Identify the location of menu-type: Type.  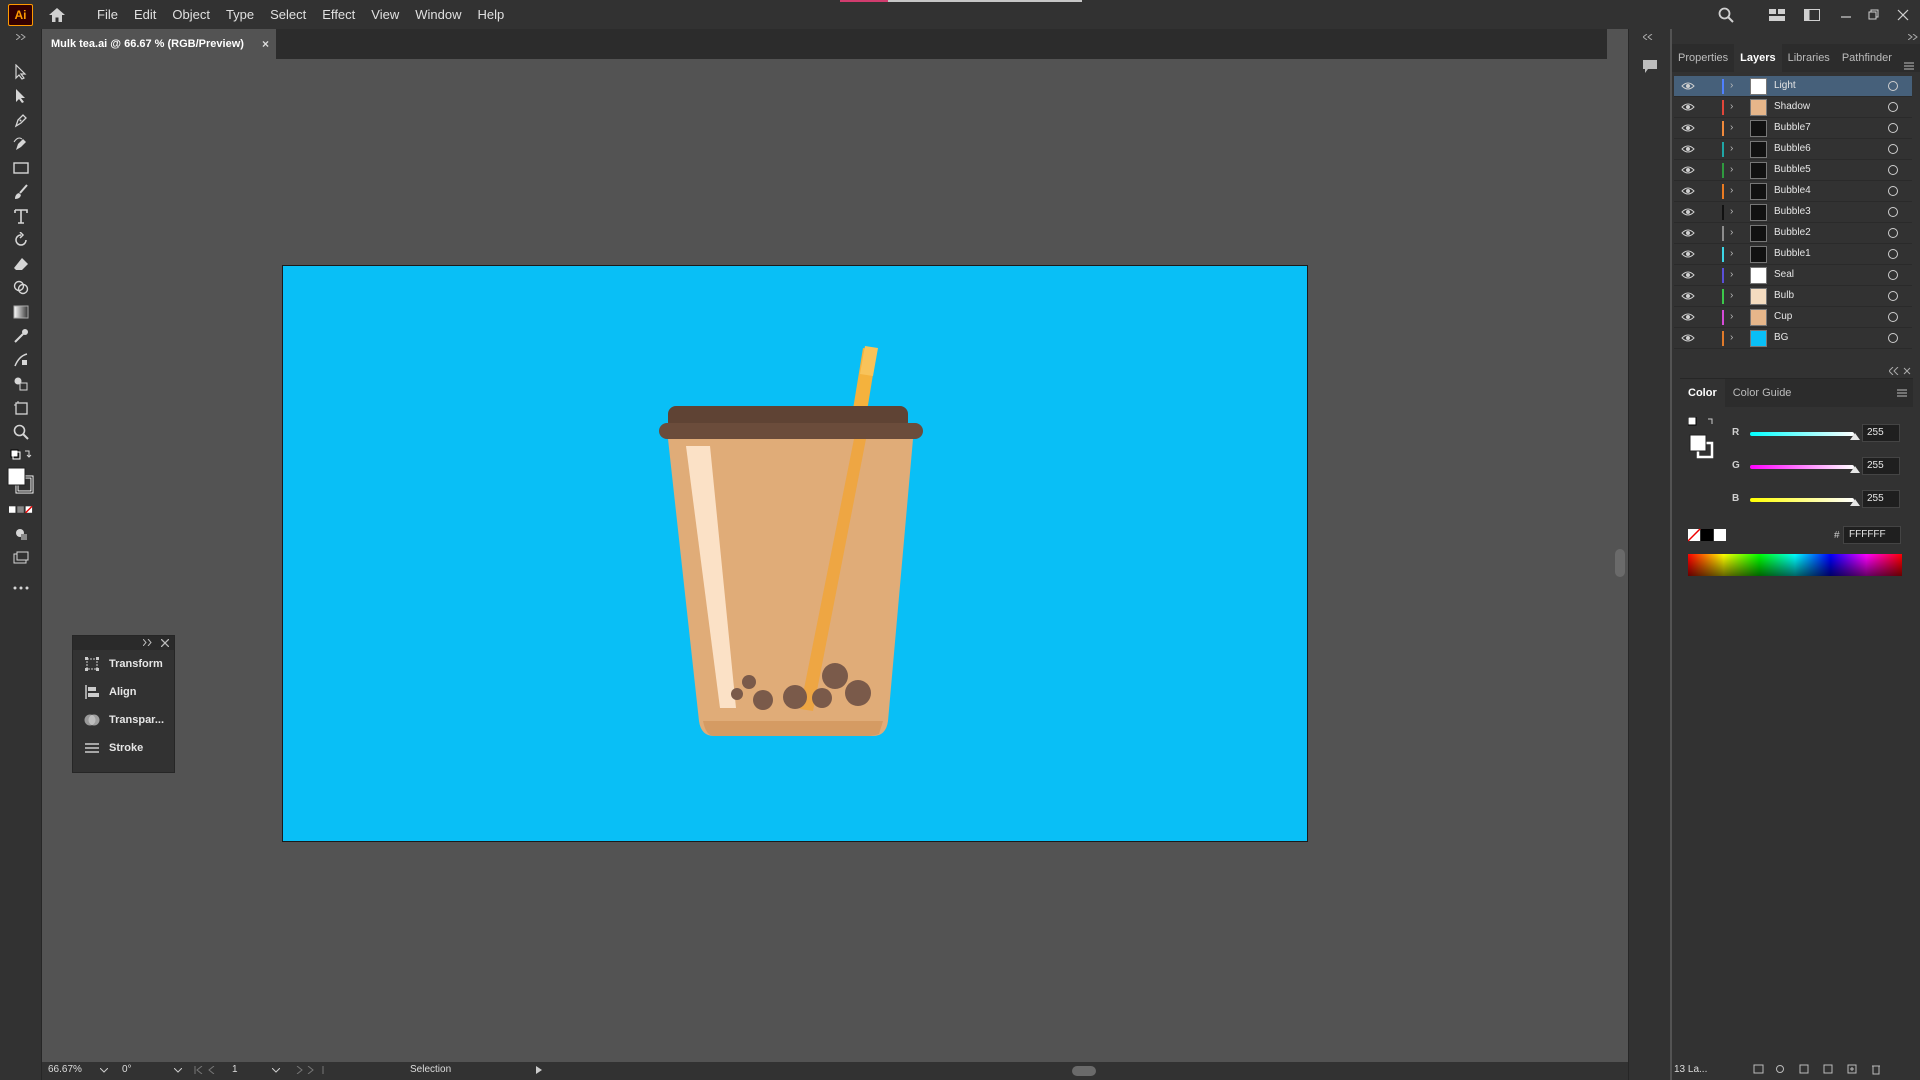
(240, 14).